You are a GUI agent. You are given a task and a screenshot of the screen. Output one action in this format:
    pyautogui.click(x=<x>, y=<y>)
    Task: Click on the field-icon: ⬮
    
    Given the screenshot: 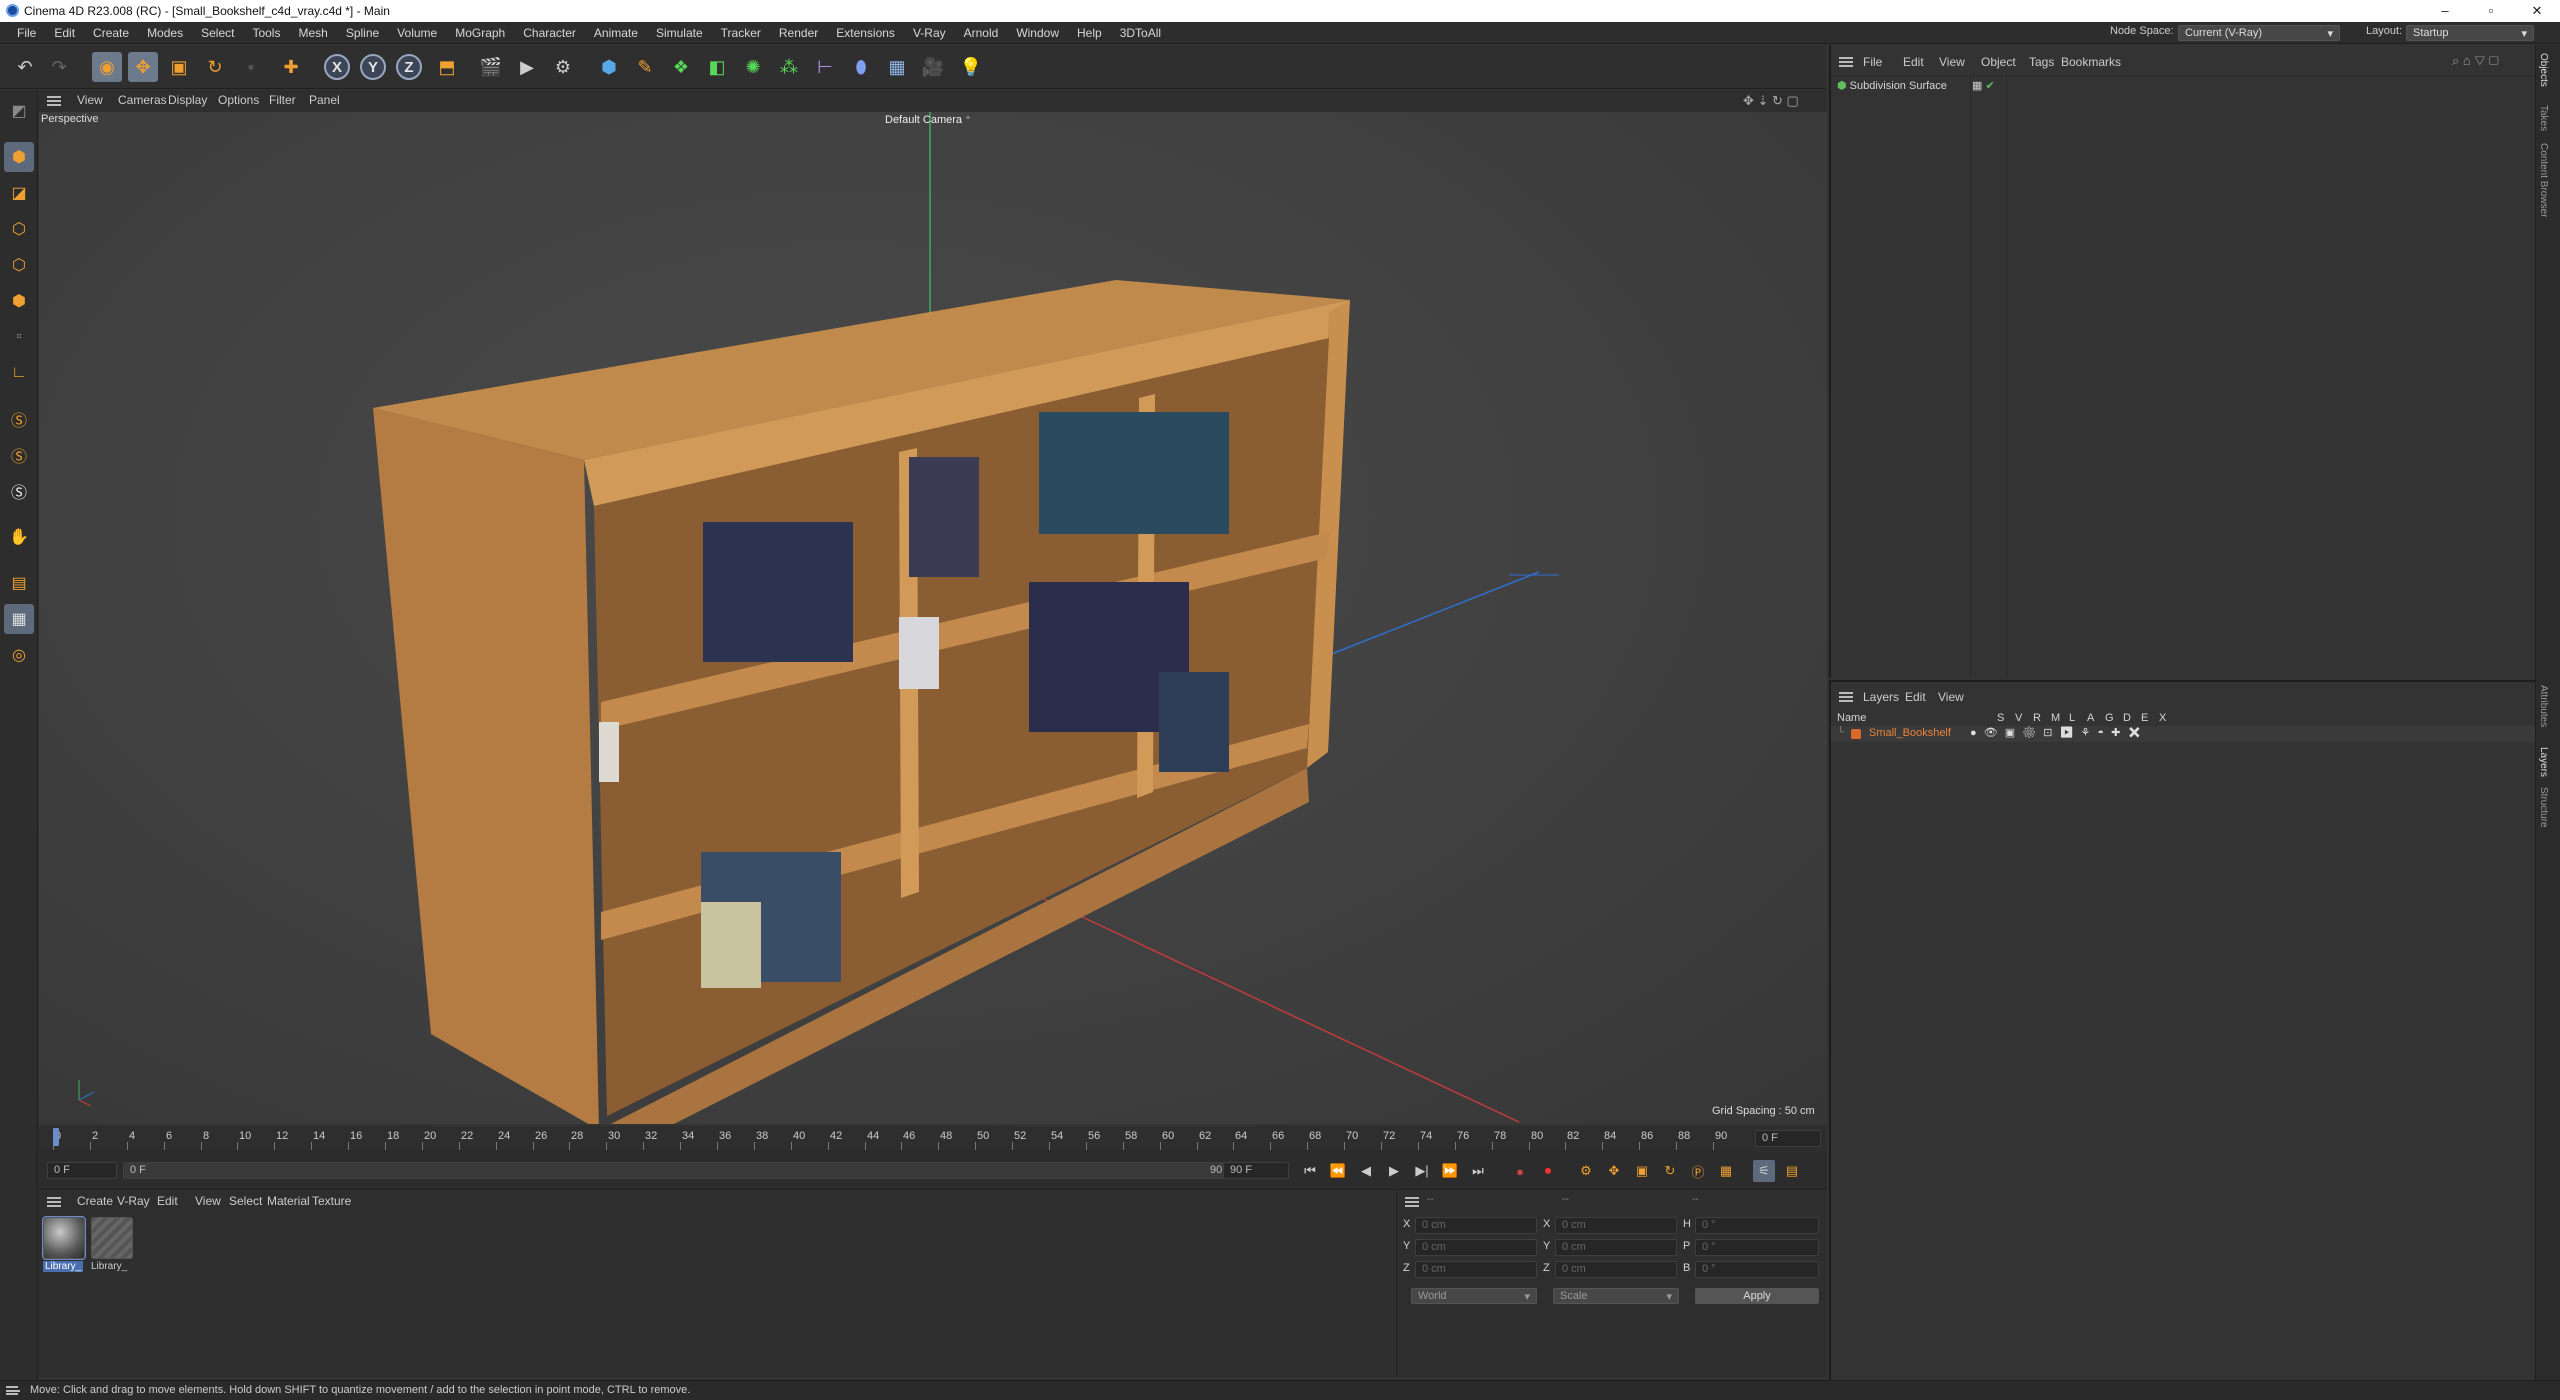 What is the action you would take?
    pyautogui.click(x=861, y=67)
    